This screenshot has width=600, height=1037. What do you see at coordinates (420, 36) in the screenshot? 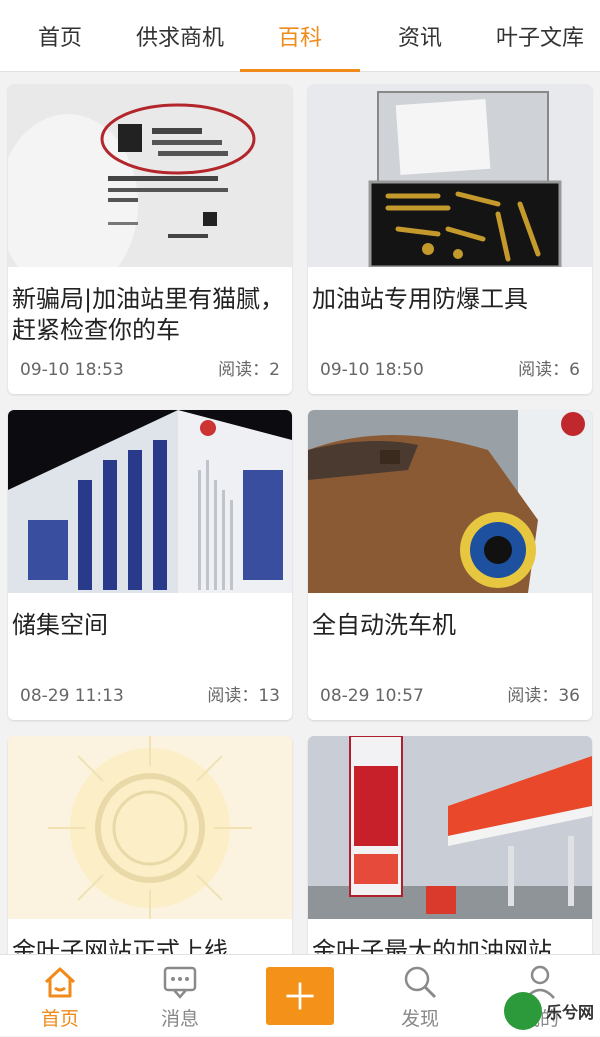
I see `tab-news: 资讯` at bounding box center [420, 36].